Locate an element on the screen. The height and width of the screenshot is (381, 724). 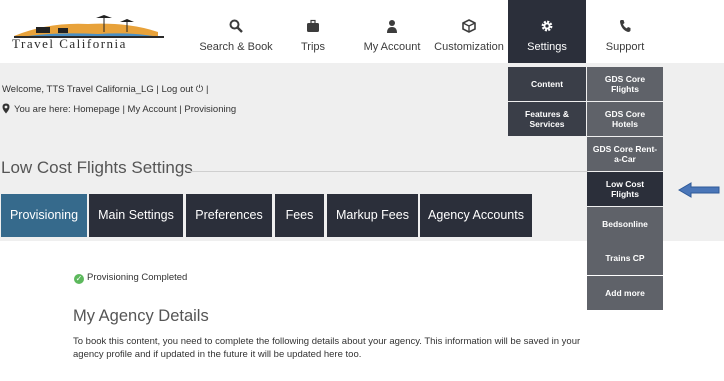
pointer-arrow-icon is located at coordinates (699, 192).